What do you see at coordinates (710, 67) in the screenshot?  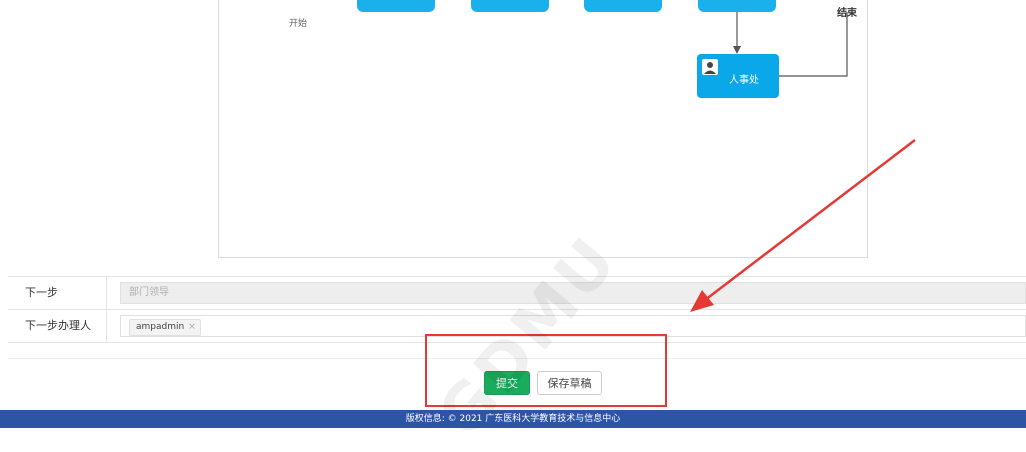 I see `user-avatar-icon` at bounding box center [710, 67].